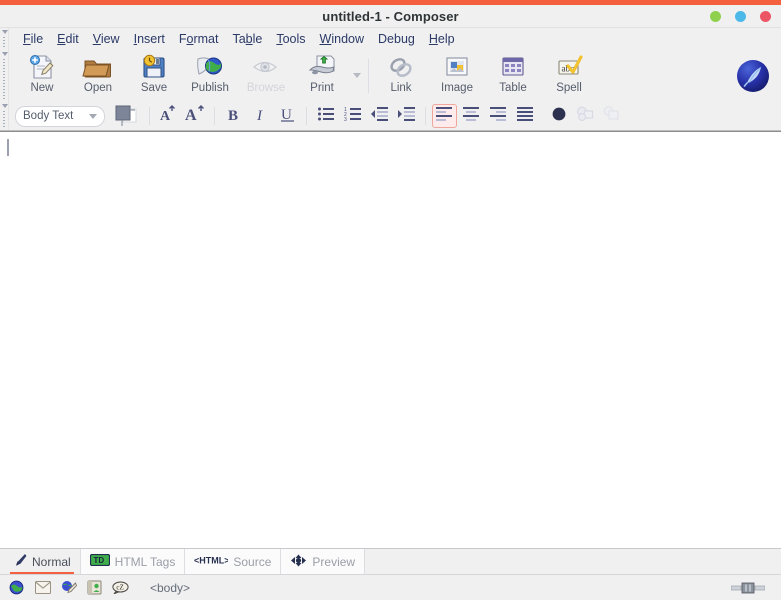  I want to click on view-tab-label: Preview, so click(334, 561).